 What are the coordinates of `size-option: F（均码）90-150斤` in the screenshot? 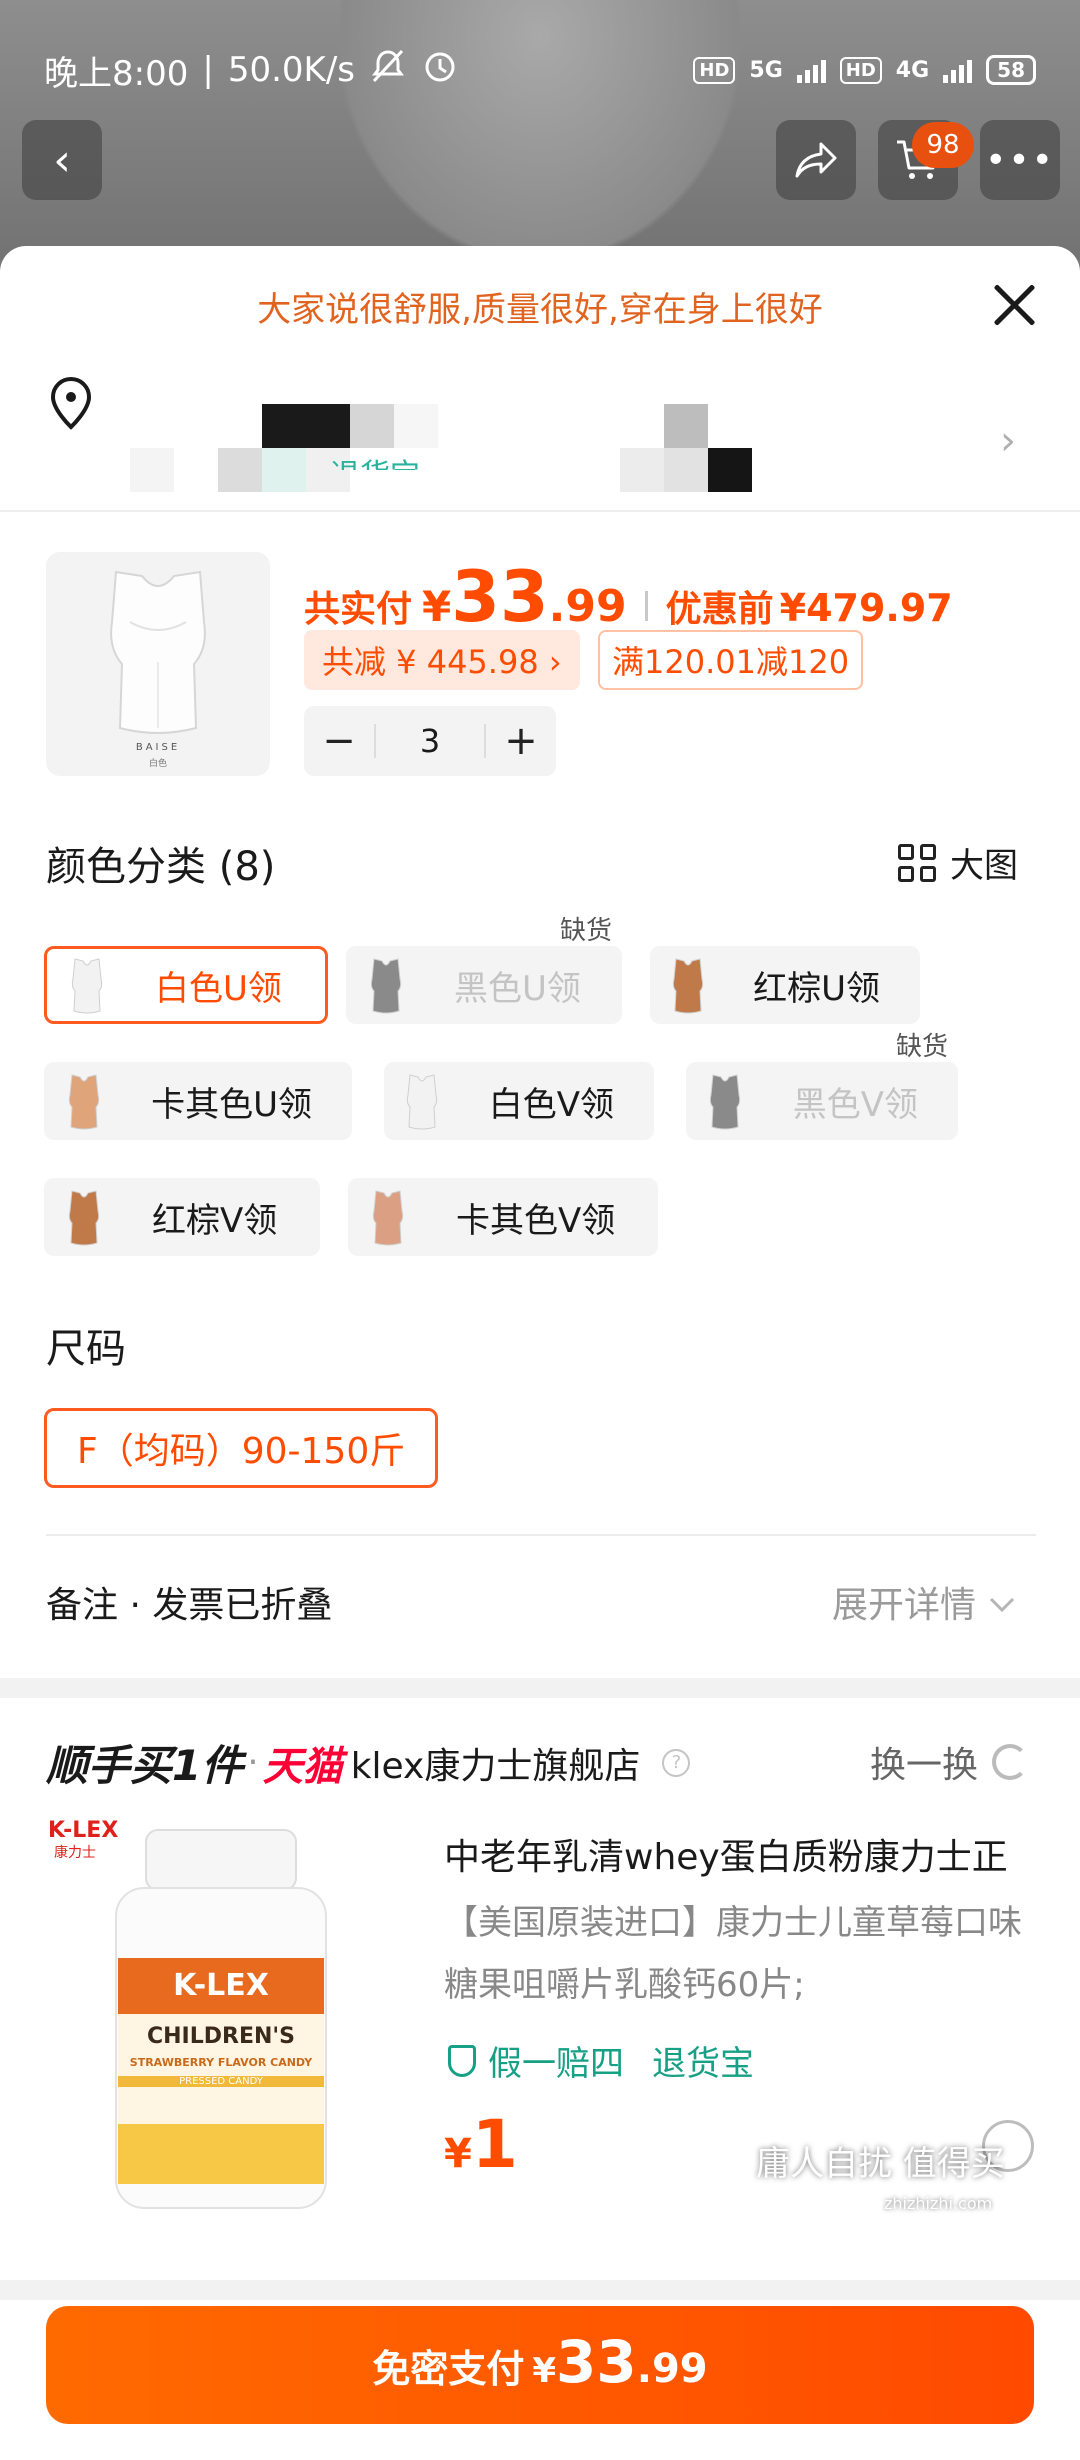 It's located at (241, 1448).